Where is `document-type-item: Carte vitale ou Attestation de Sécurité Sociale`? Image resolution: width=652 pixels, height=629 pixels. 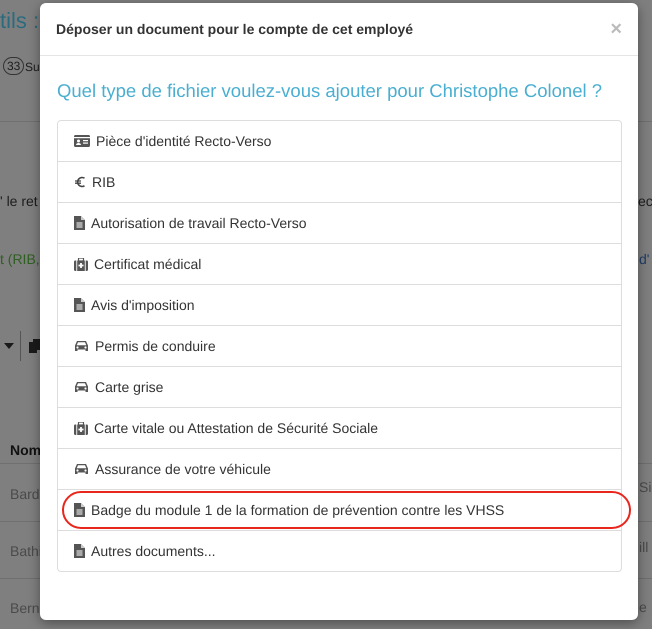
document-type-item: Carte vitale ou Attestation de Sécurité Sociale is located at coordinates (339, 427).